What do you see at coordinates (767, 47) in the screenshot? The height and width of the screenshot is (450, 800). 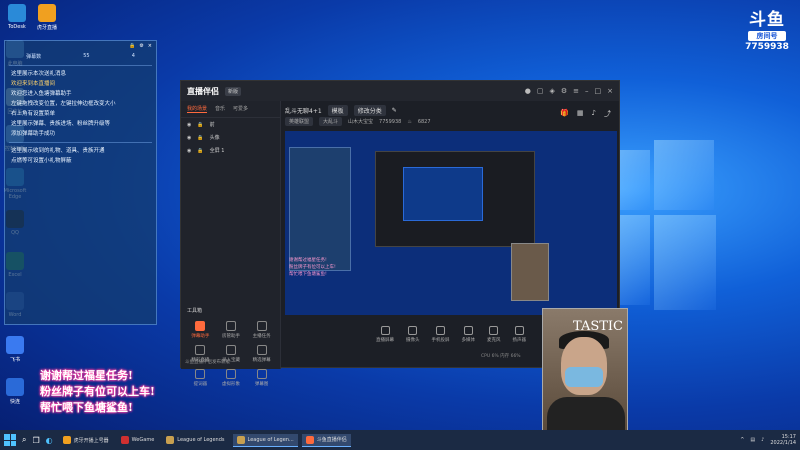 I see `room-number: 7759938` at bounding box center [767, 47].